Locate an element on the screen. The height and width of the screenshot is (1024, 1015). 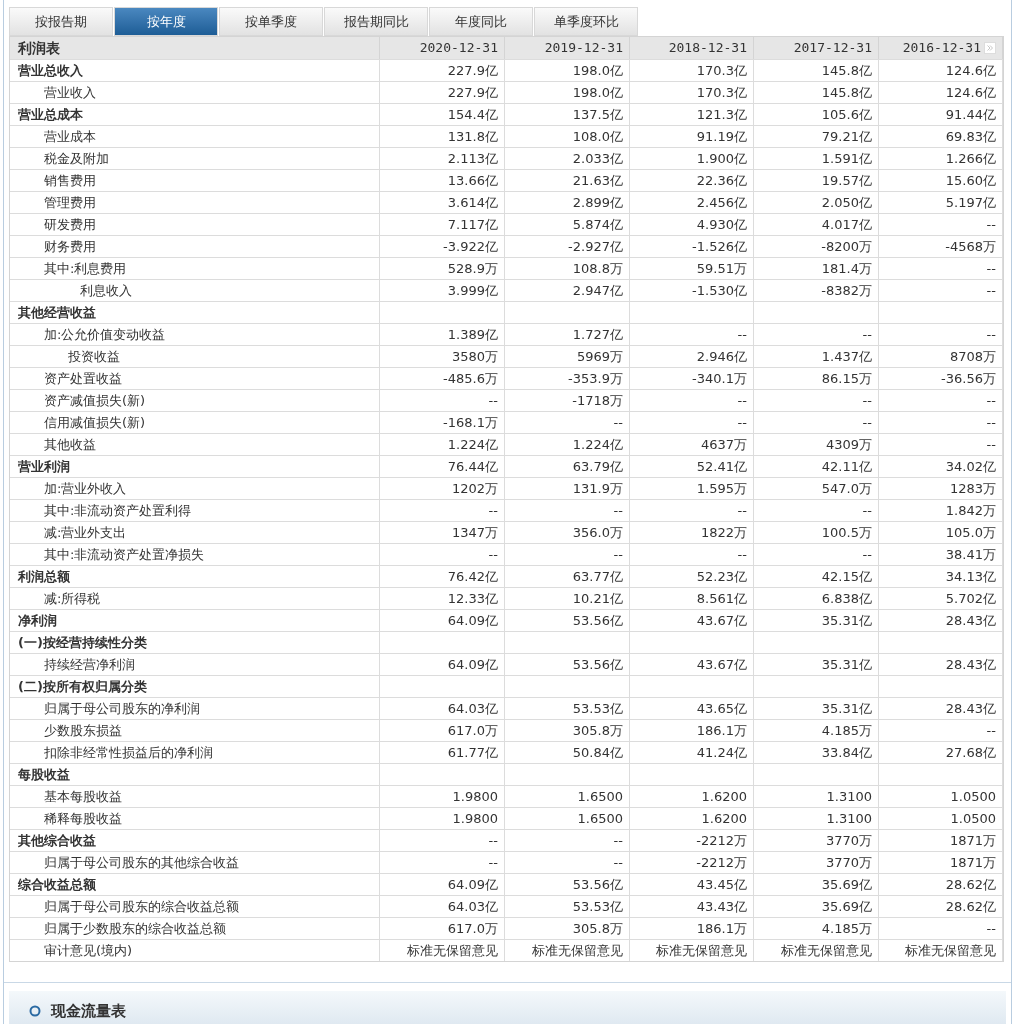
table-cell: 76.42亿 is located at coordinates (472, 576).